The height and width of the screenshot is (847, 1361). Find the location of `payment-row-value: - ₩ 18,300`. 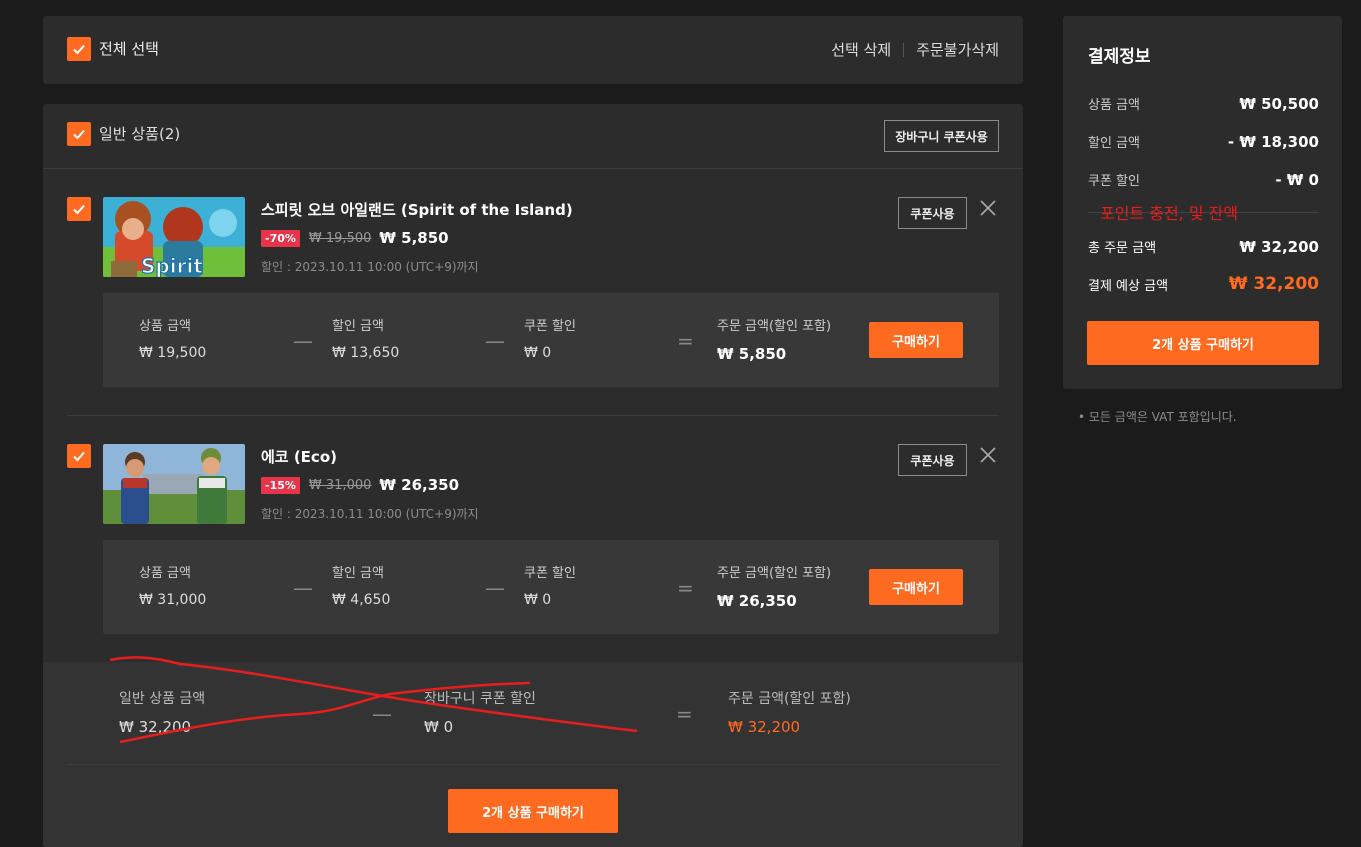

payment-row-value: - ₩ 18,300 is located at coordinates (1273, 141).